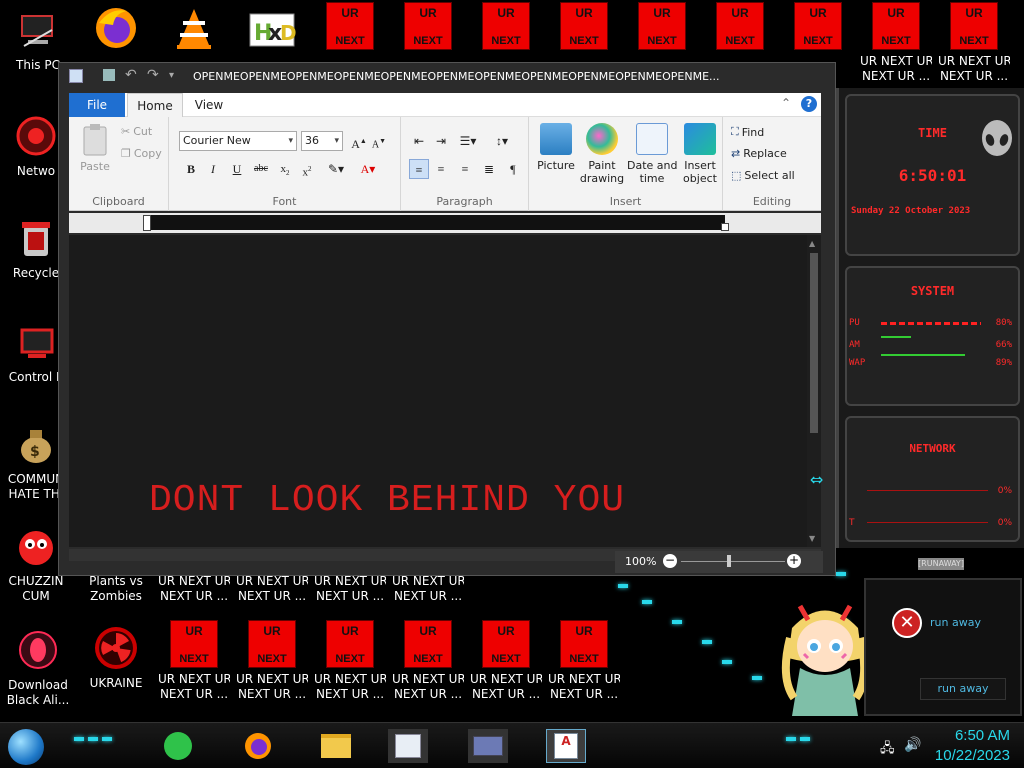 The width and height of the screenshot is (1024, 768). Describe the element at coordinates (968, 755) in the screenshot. I see `taskbar-clock-date: 10/22/2023` at that location.